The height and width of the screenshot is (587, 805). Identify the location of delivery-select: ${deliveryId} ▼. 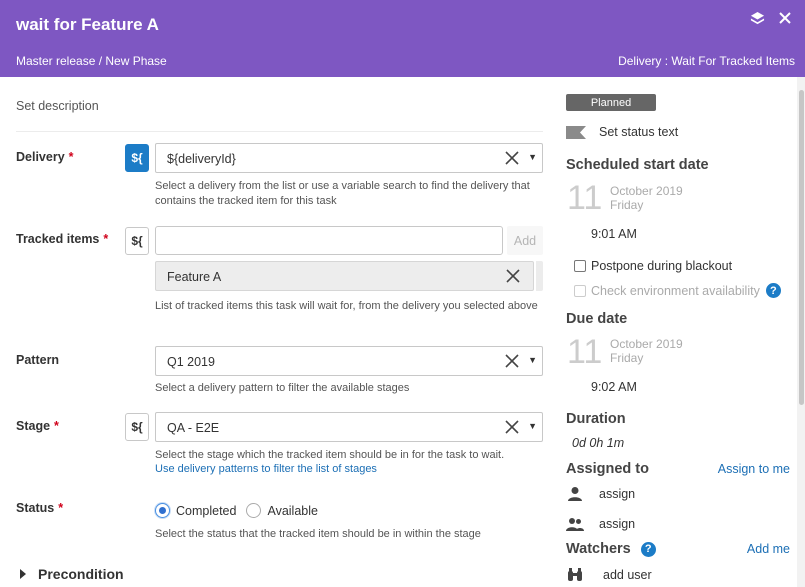
(349, 158).